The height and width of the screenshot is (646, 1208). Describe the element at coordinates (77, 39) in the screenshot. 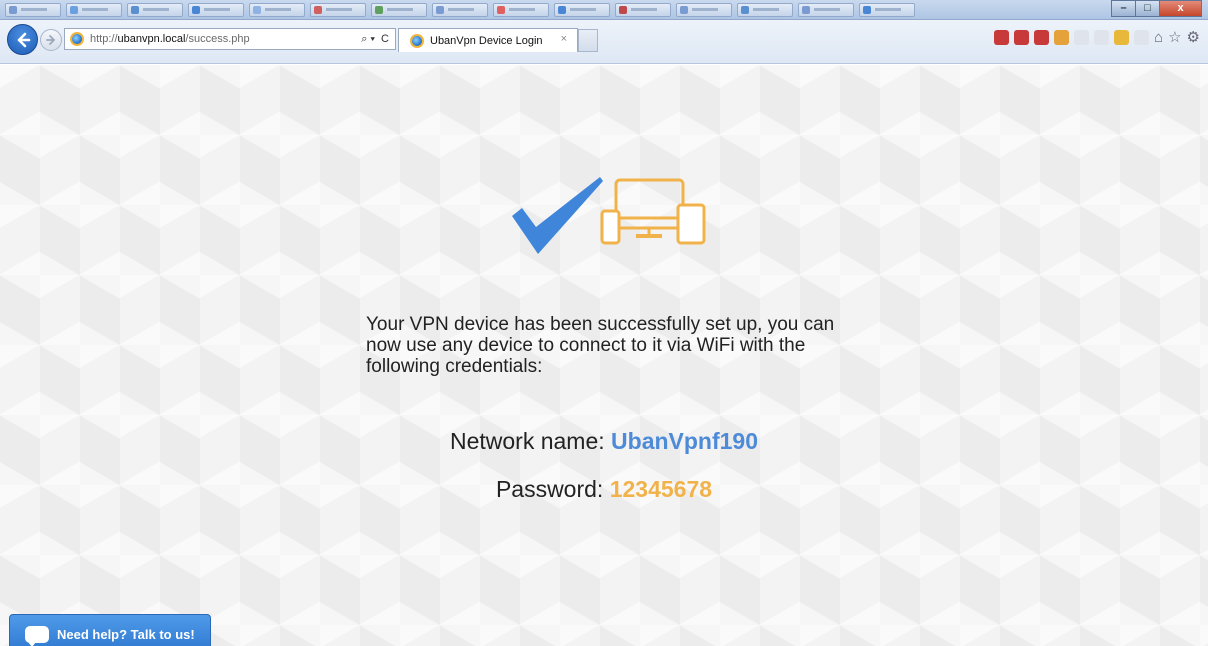

I see `ie-page-icon` at that location.